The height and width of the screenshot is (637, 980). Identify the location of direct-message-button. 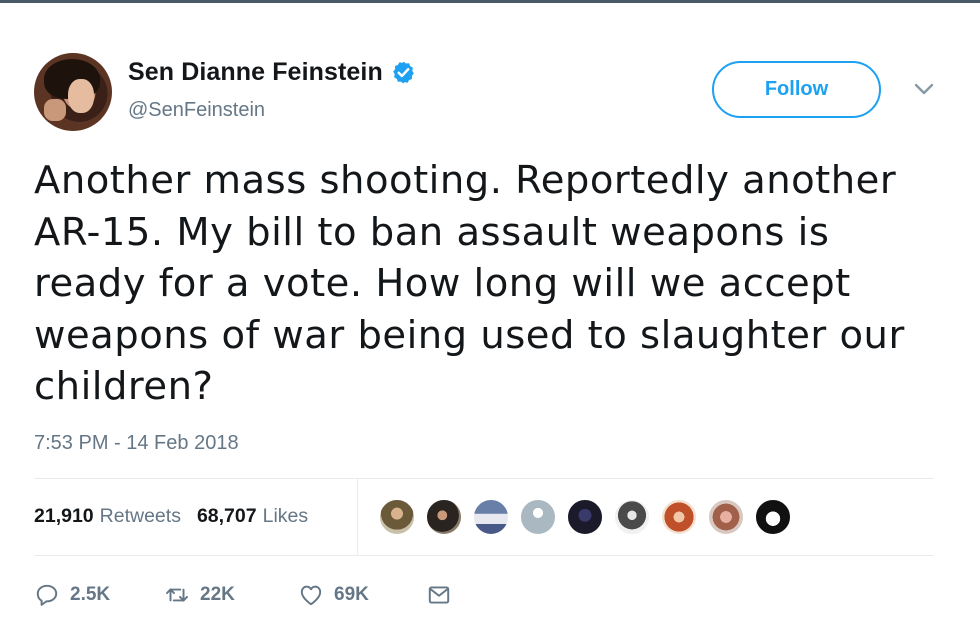
(439, 595).